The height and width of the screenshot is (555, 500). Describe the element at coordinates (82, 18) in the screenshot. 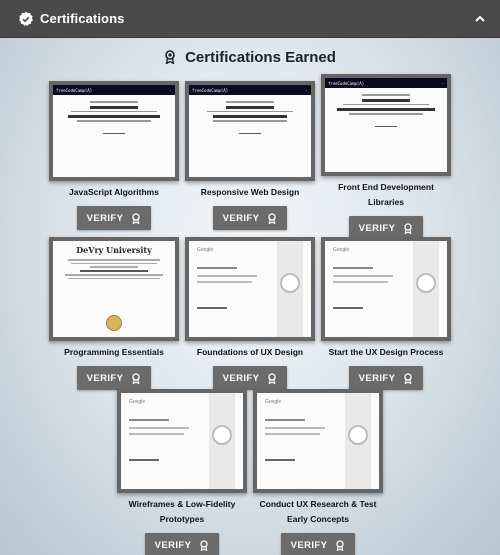

I see `accordion-title: Certifications` at that location.